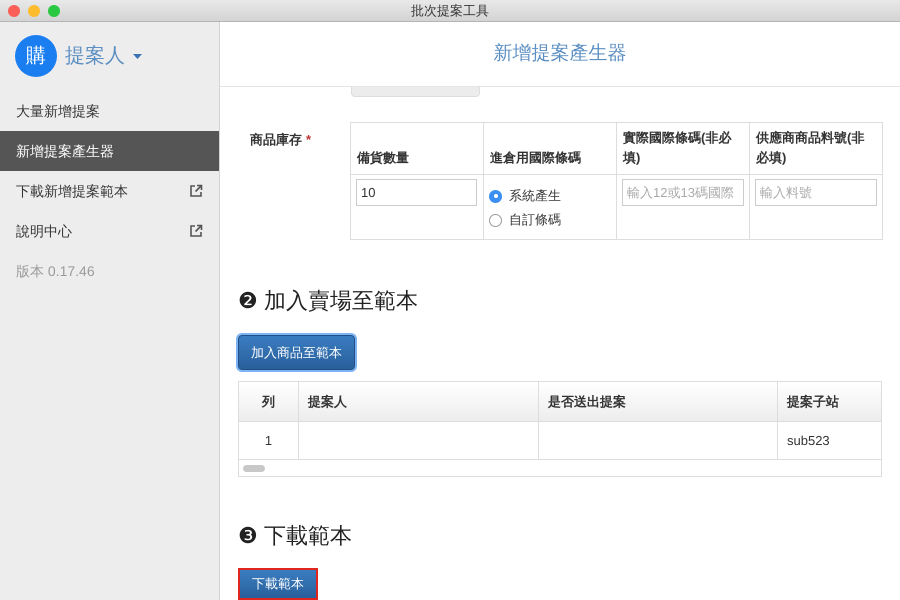  Describe the element at coordinates (683, 192) in the screenshot. I see `barcode-field: 輸入12或13碼國際` at that location.